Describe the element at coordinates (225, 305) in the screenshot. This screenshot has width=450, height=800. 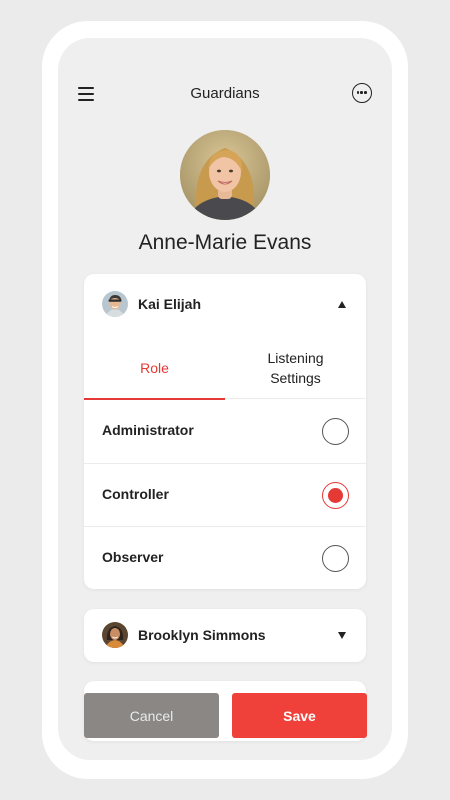
I see `guardian-header-kai: Kai Elijah` at that location.